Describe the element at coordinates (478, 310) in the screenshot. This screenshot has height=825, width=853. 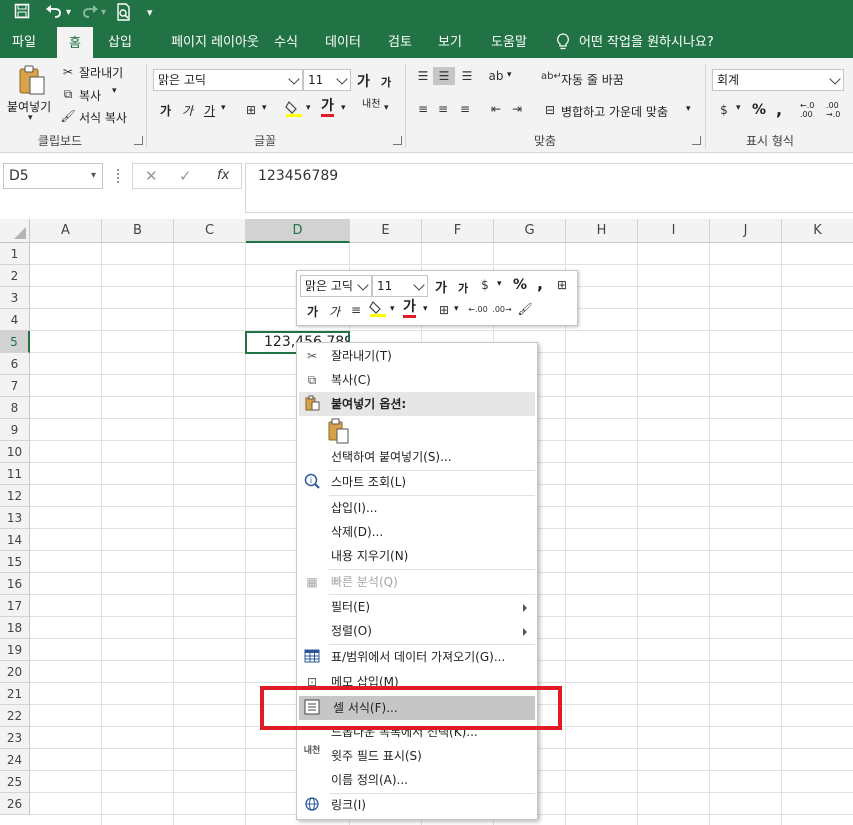
I see `mini-increase-decimal-icon: ←.00` at that location.